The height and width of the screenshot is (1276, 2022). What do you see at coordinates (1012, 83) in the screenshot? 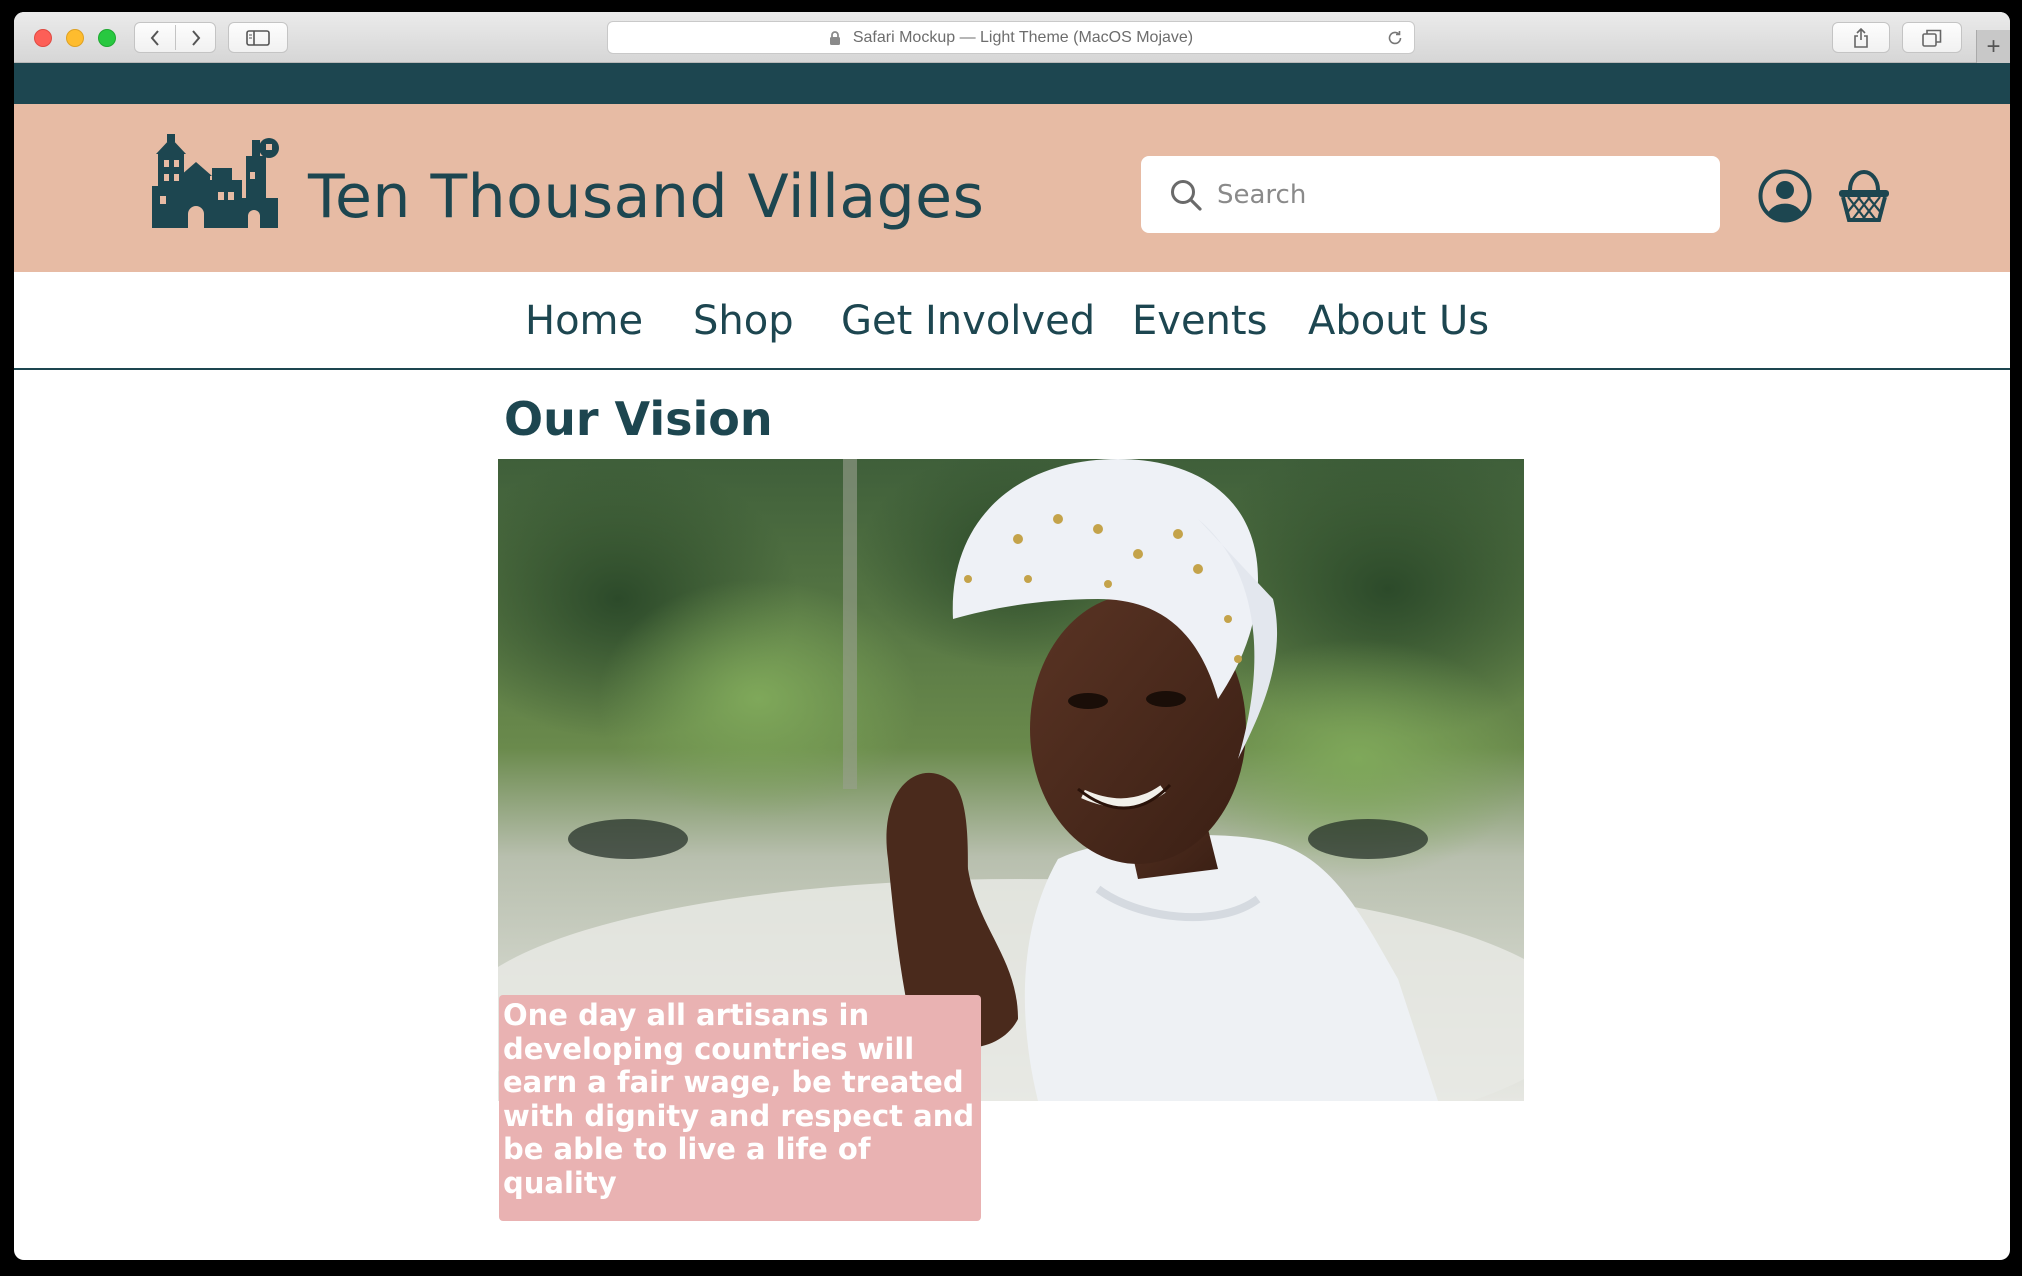
I see `top-strip` at bounding box center [1012, 83].